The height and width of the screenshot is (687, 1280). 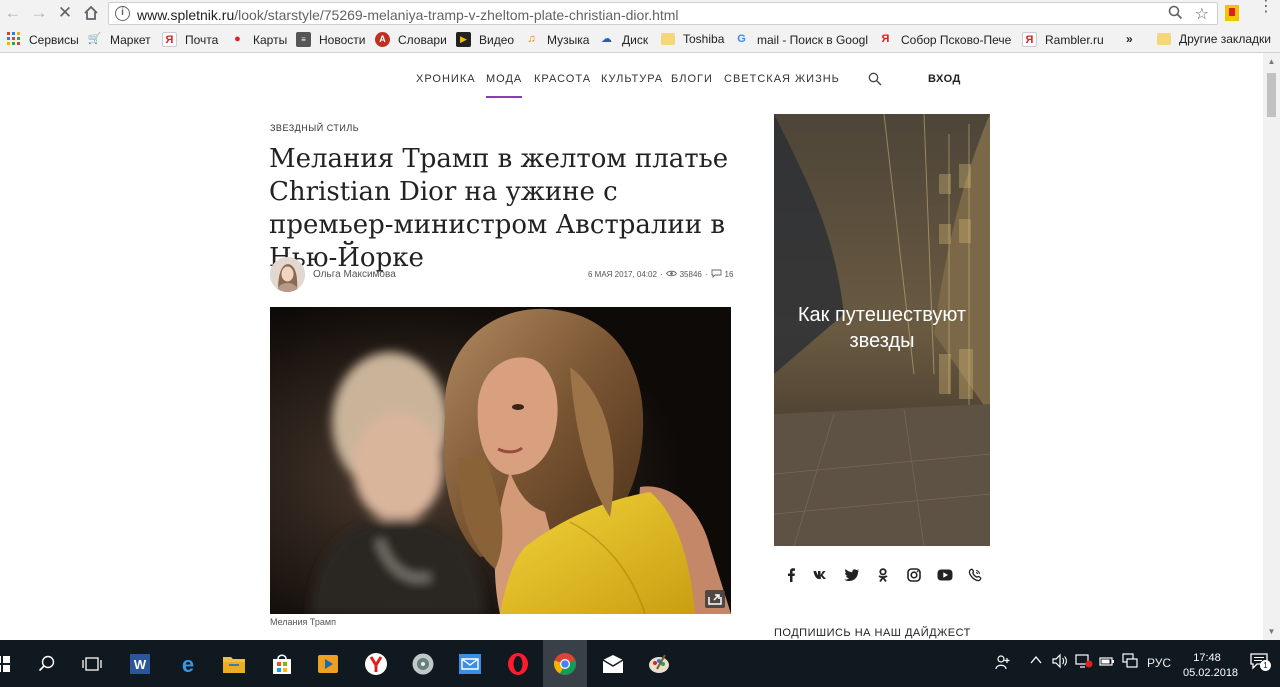 What do you see at coordinates (328, 664) in the screenshot?
I see `media-player-icon` at bounding box center [328, 664].